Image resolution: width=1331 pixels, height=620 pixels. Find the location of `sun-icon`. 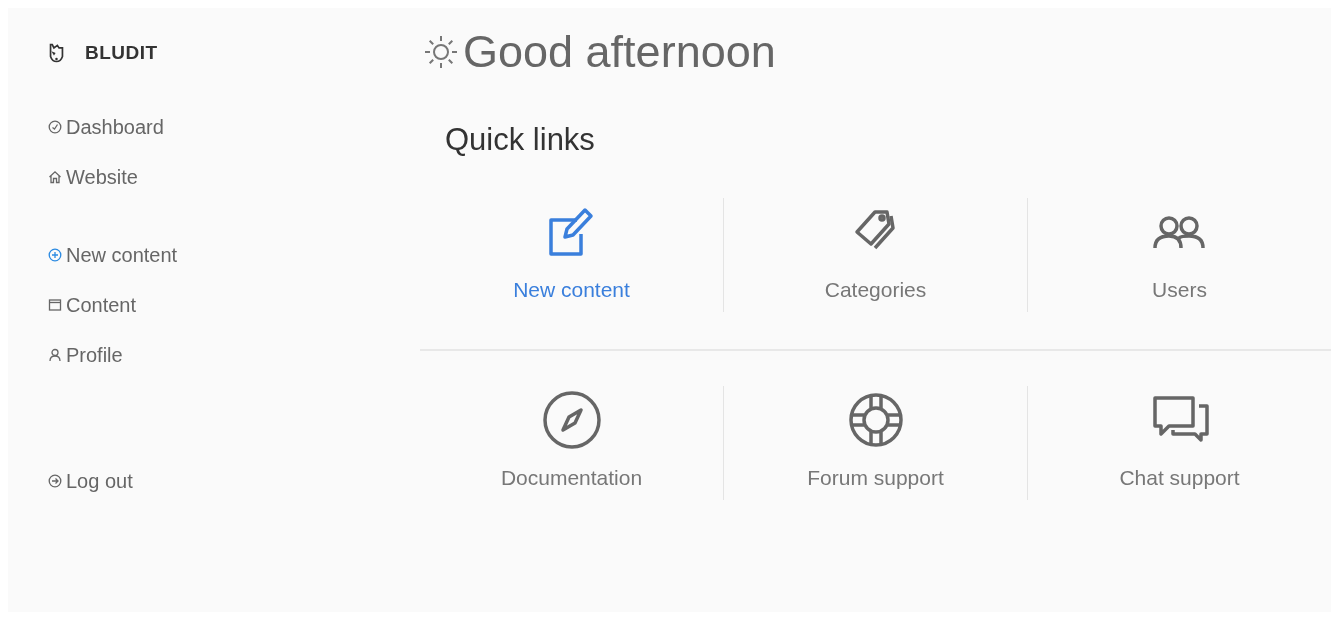

sun-icon is located at coordinates (441, 52).